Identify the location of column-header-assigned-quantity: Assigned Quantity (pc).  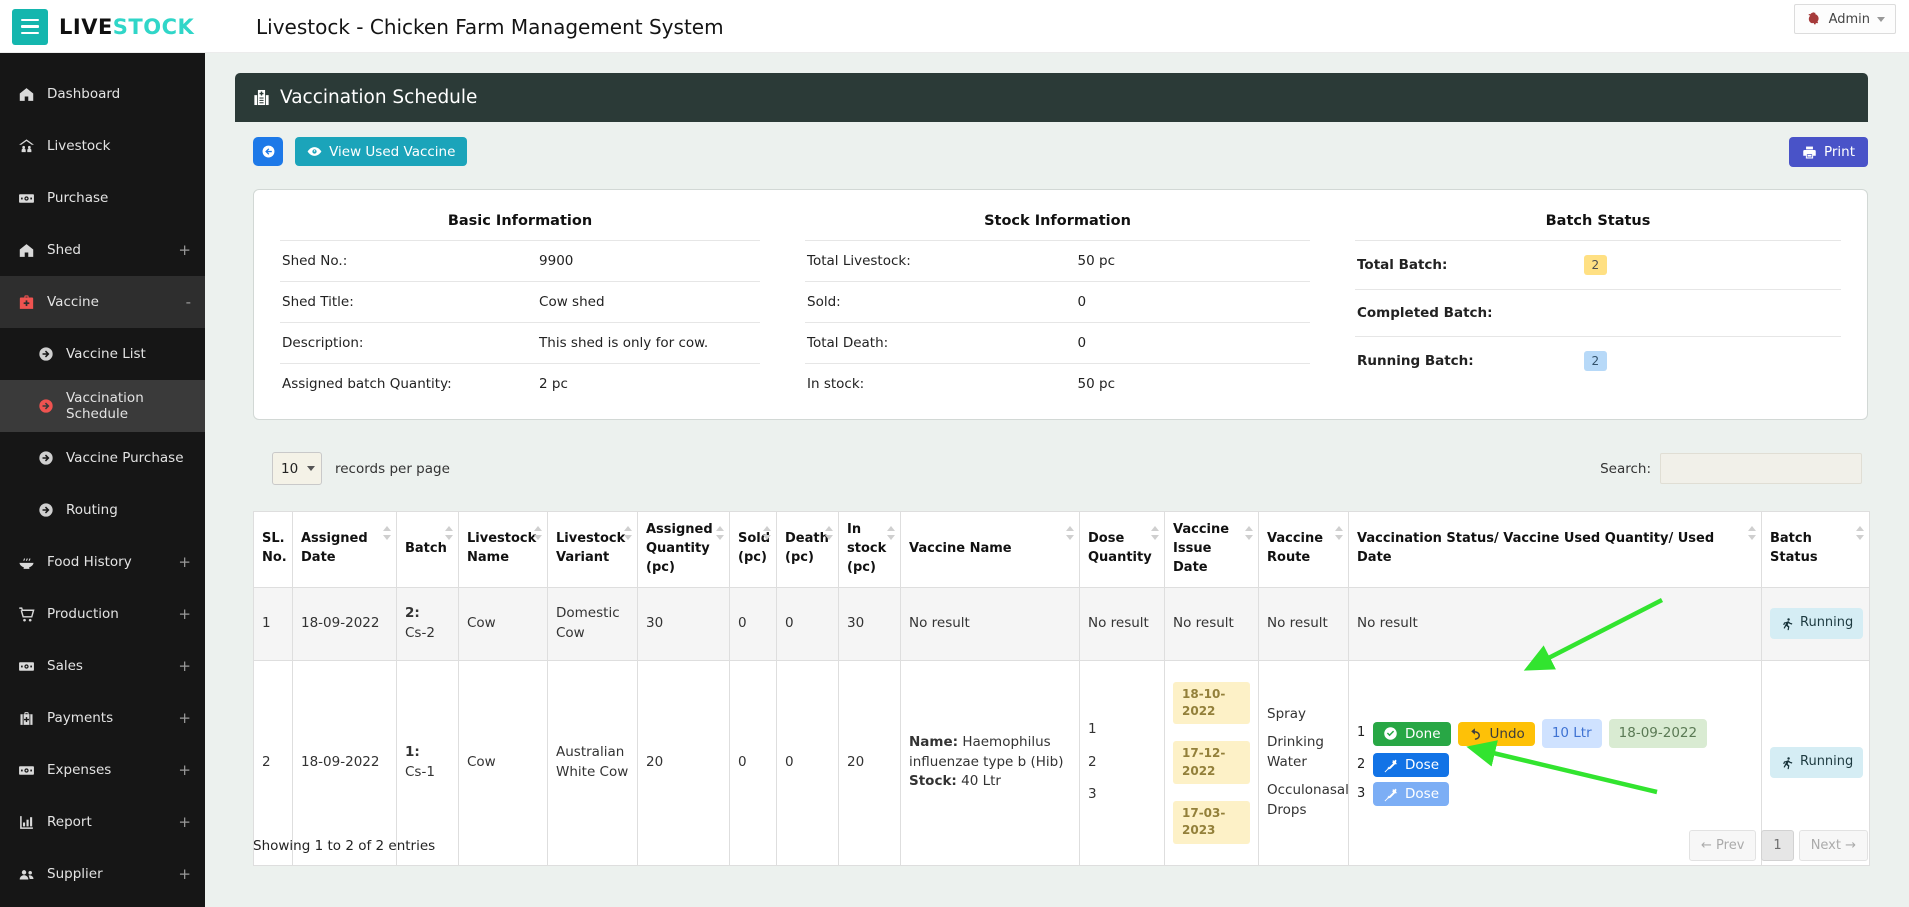
(683, 549).